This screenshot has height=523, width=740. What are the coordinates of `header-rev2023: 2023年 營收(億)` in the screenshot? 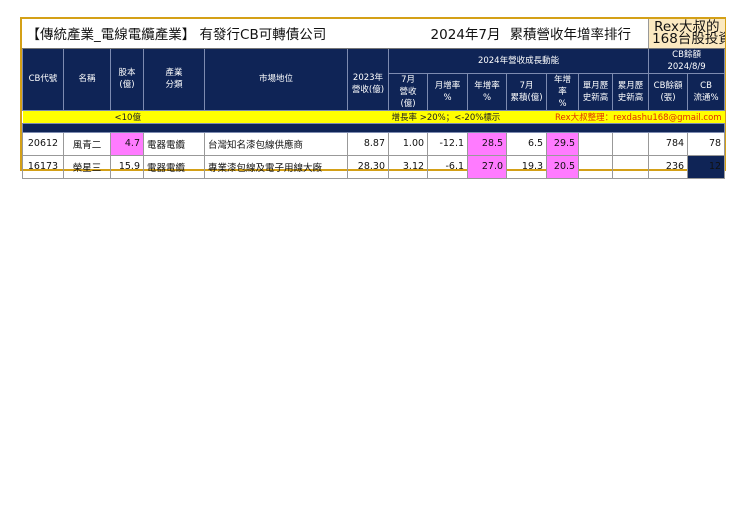 It's located at (368, 79).